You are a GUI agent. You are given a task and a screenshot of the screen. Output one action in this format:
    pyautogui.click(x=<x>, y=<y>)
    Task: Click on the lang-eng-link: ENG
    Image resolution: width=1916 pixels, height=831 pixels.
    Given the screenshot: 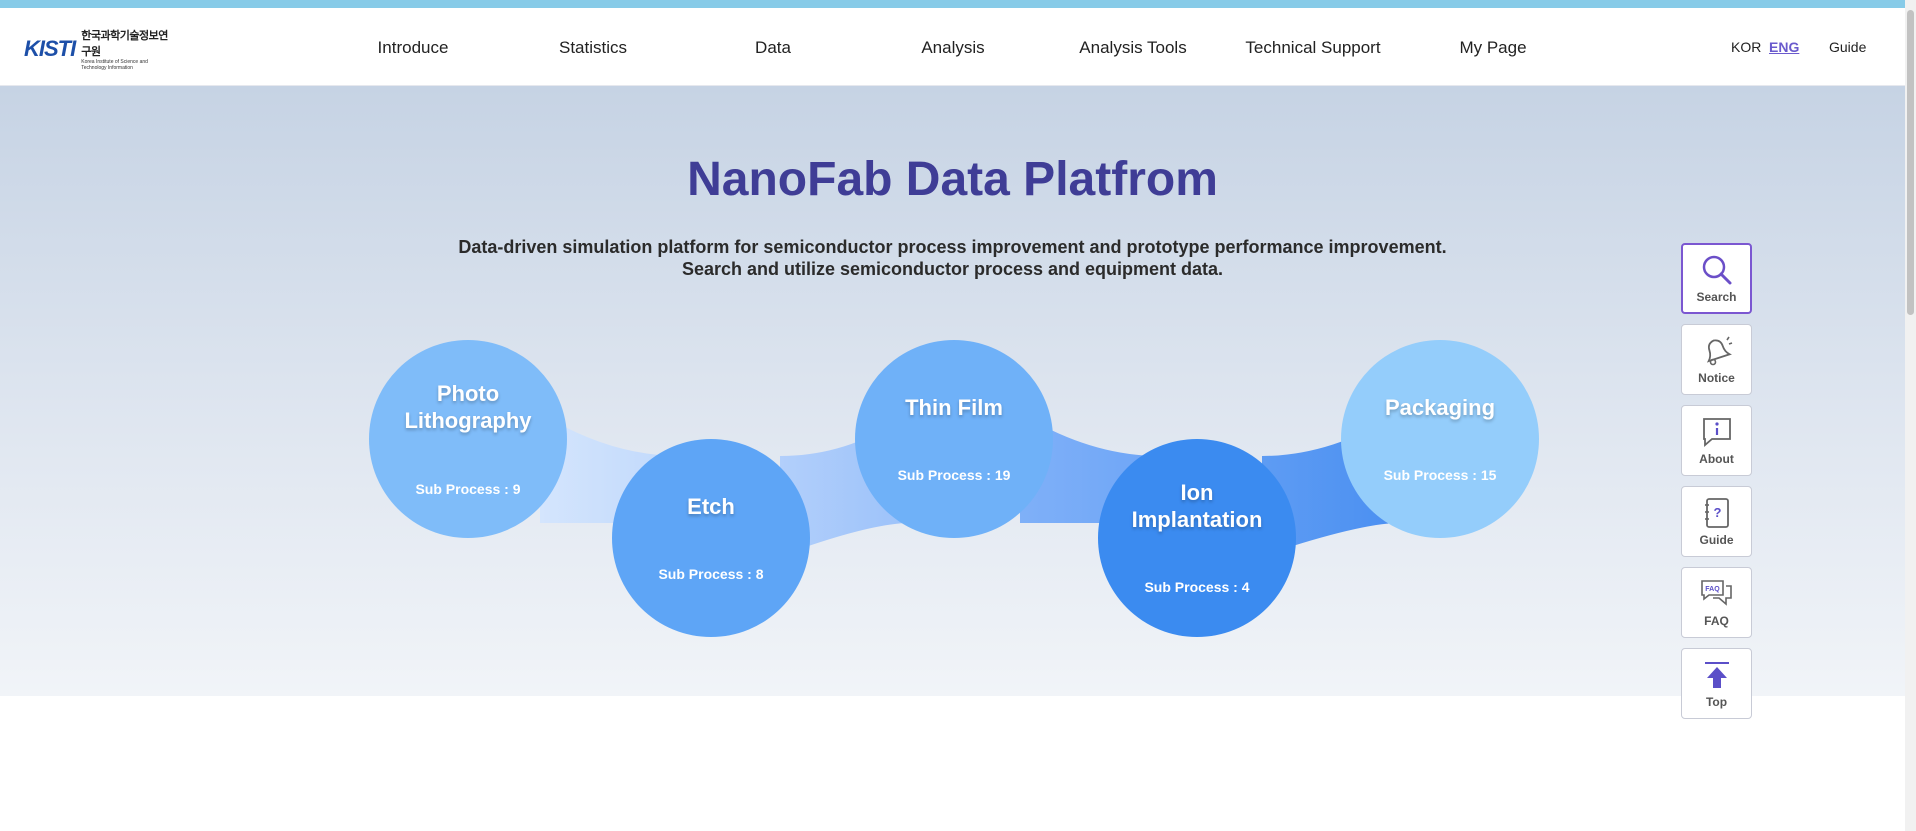 What is the action you would take?
    pyautogui.click(x=1784, y=47)
    